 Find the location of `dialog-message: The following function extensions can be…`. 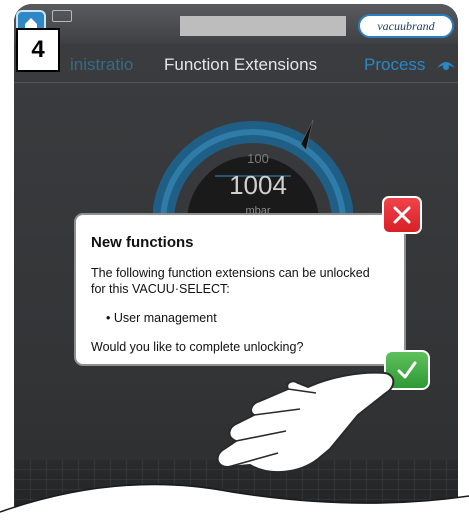

dialog-message: The following function extensions can be… is located at coordinates (230, 281).